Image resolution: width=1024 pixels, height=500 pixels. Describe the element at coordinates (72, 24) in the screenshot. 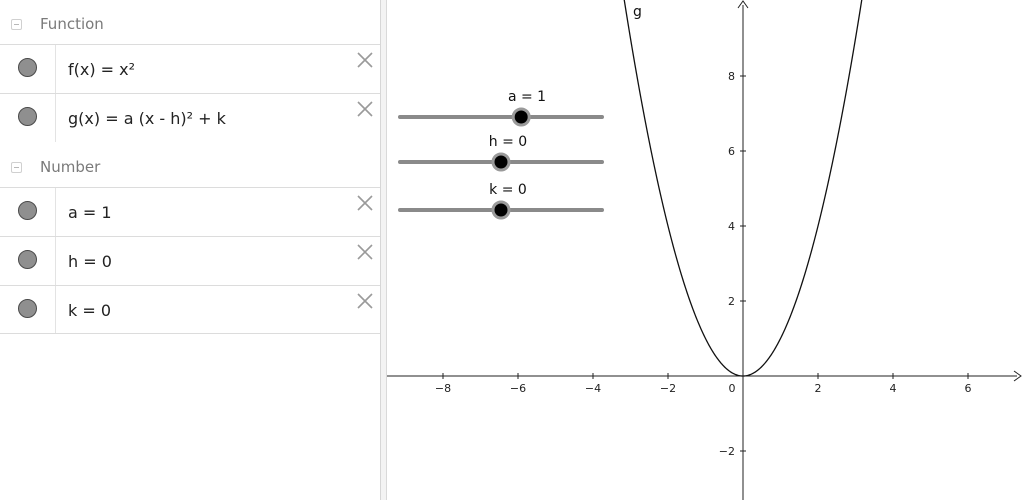

I see `group-label-function: Function` at that location.